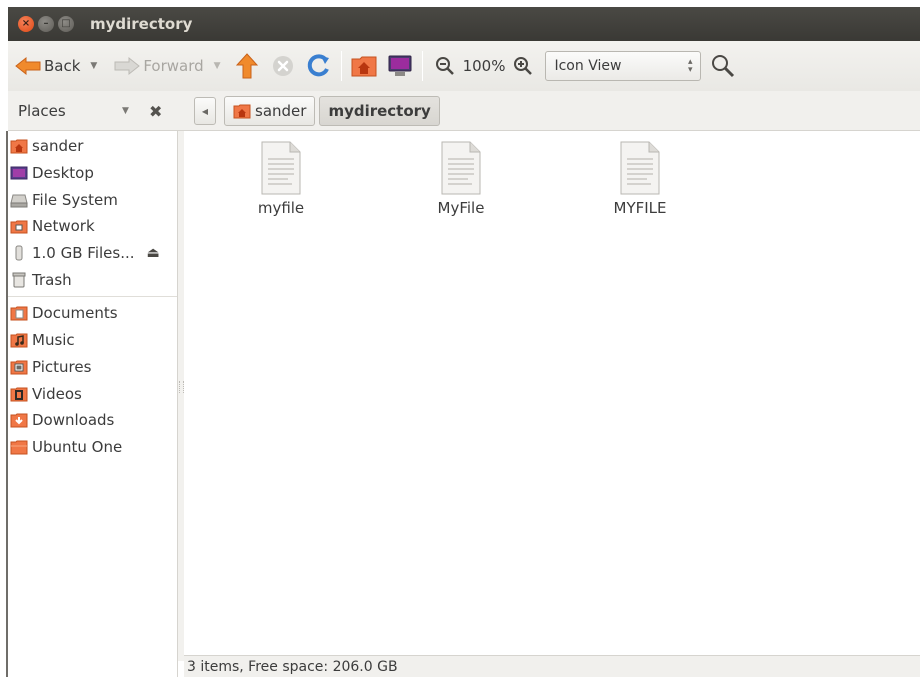 This screenshot has height=677, width=920. I want to click on breadcrumb: ◀ sander mydirectory, so click(317, 111).